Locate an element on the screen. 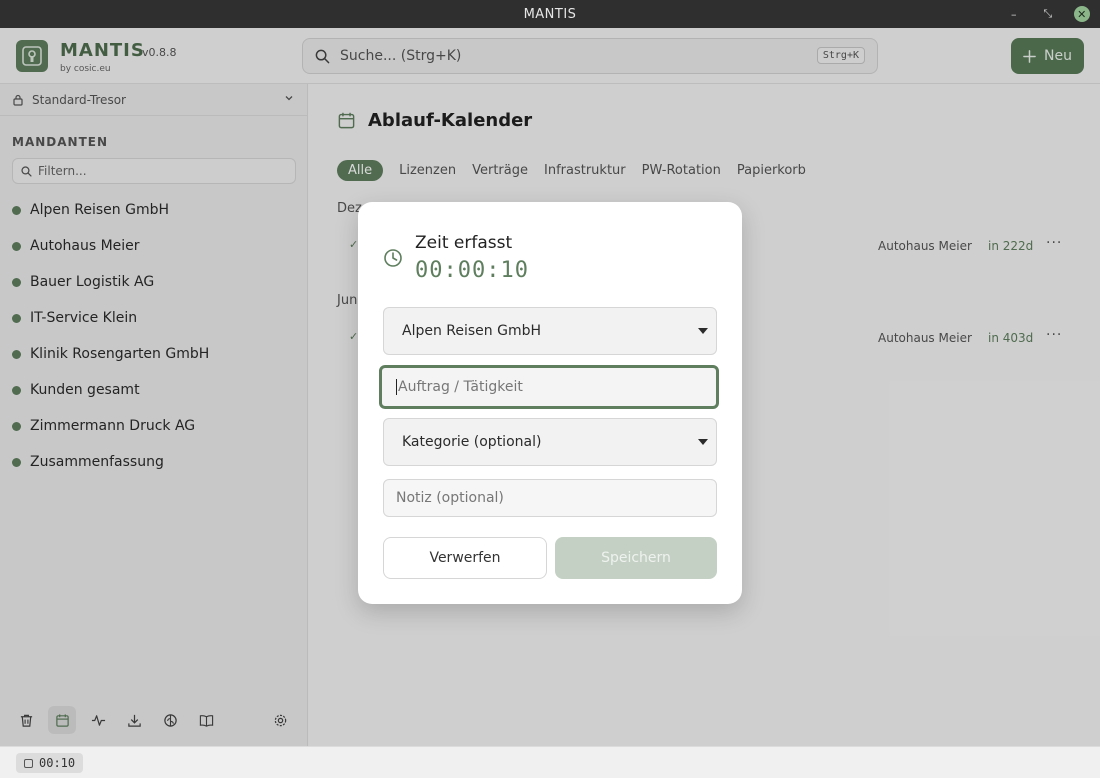 The width and height of the screenshot is (1100, 778). text-cursor is located at coordinates (396, 387).